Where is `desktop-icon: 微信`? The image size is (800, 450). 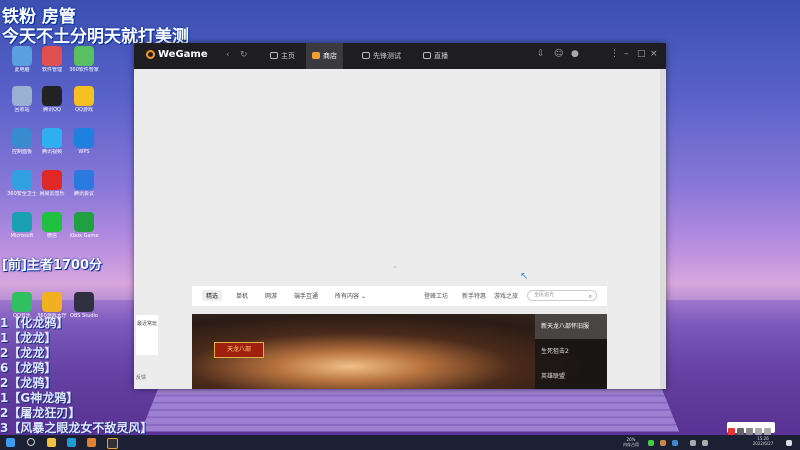
desktop-icon: 微信 is located at coordinates (52, 225).